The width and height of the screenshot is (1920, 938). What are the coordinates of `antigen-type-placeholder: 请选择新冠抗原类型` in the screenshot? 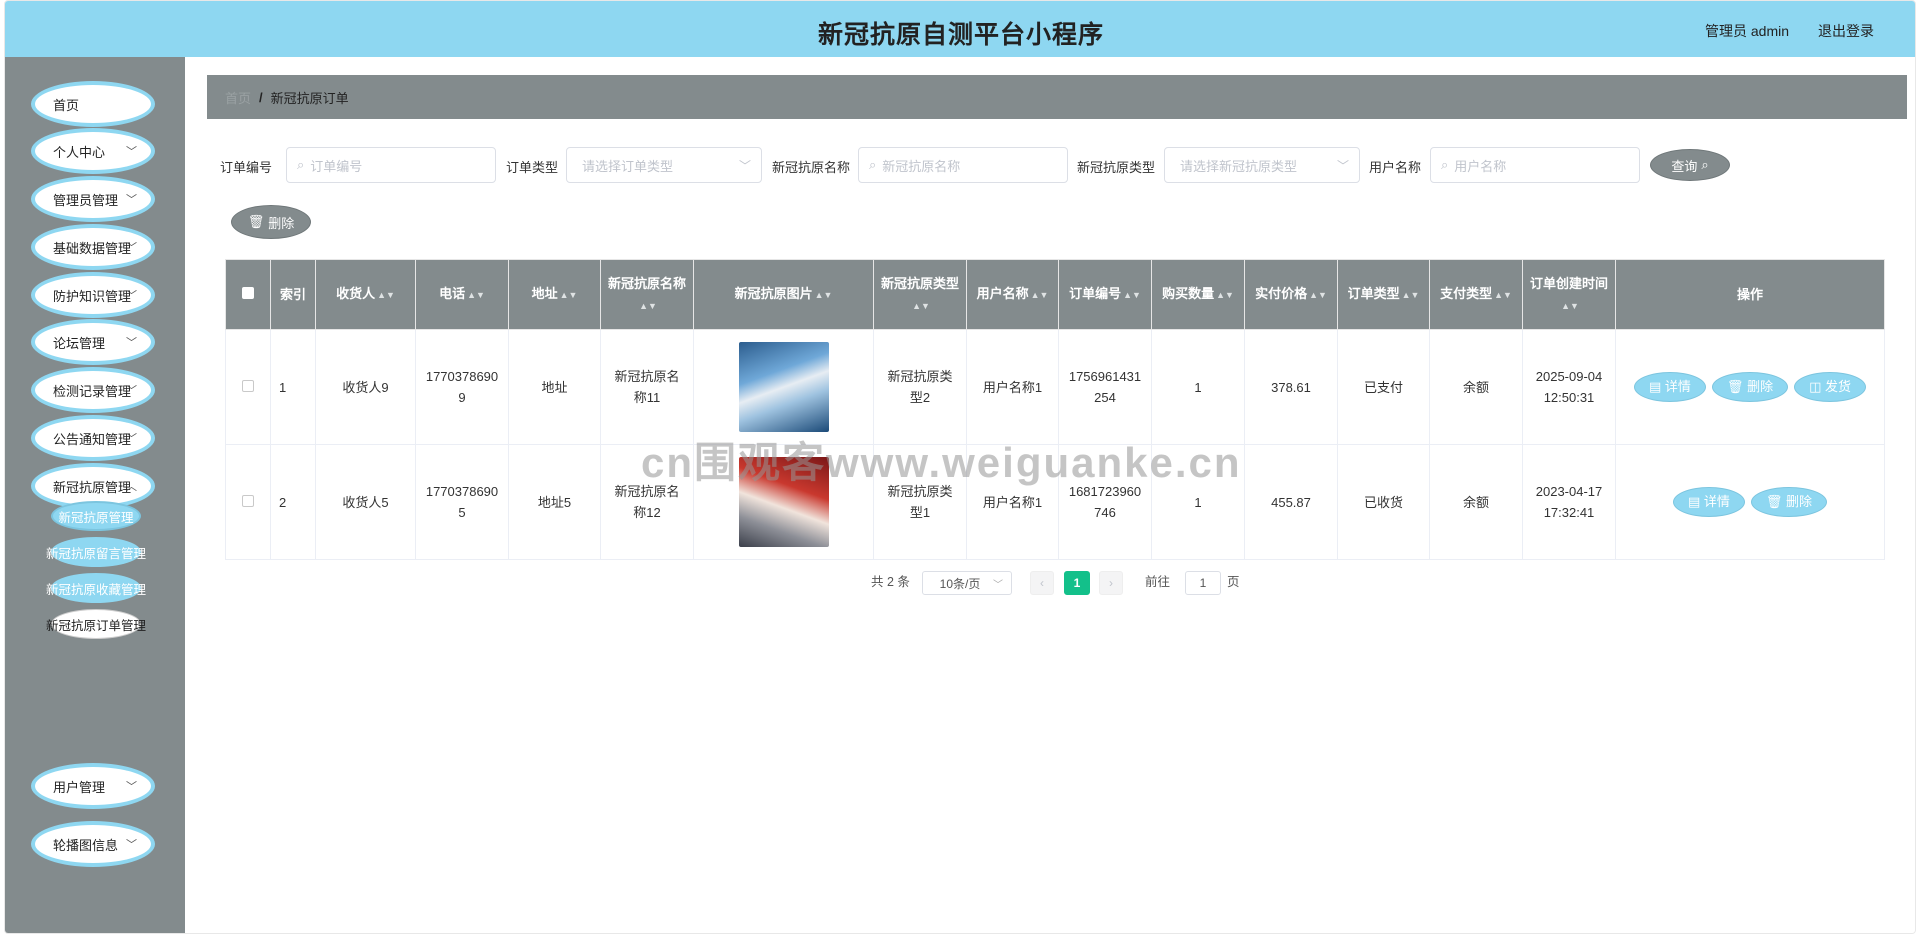 It's located at (1239, 166).